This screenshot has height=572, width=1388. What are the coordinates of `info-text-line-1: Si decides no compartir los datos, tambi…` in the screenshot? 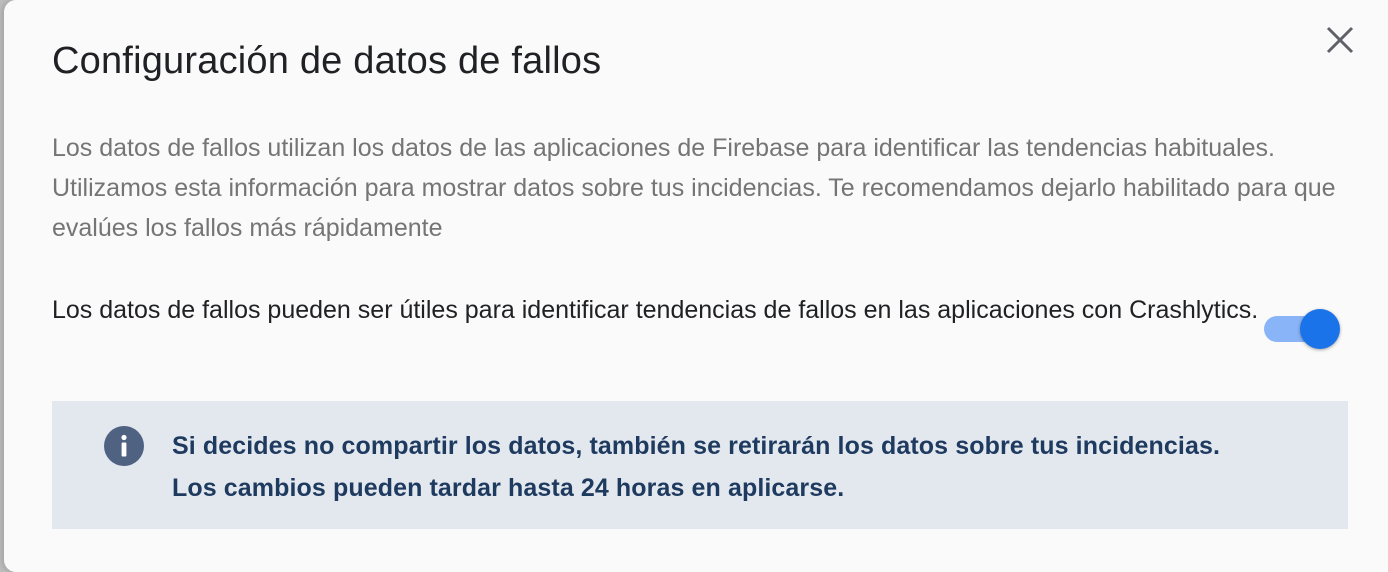 It's located at (696, 446).